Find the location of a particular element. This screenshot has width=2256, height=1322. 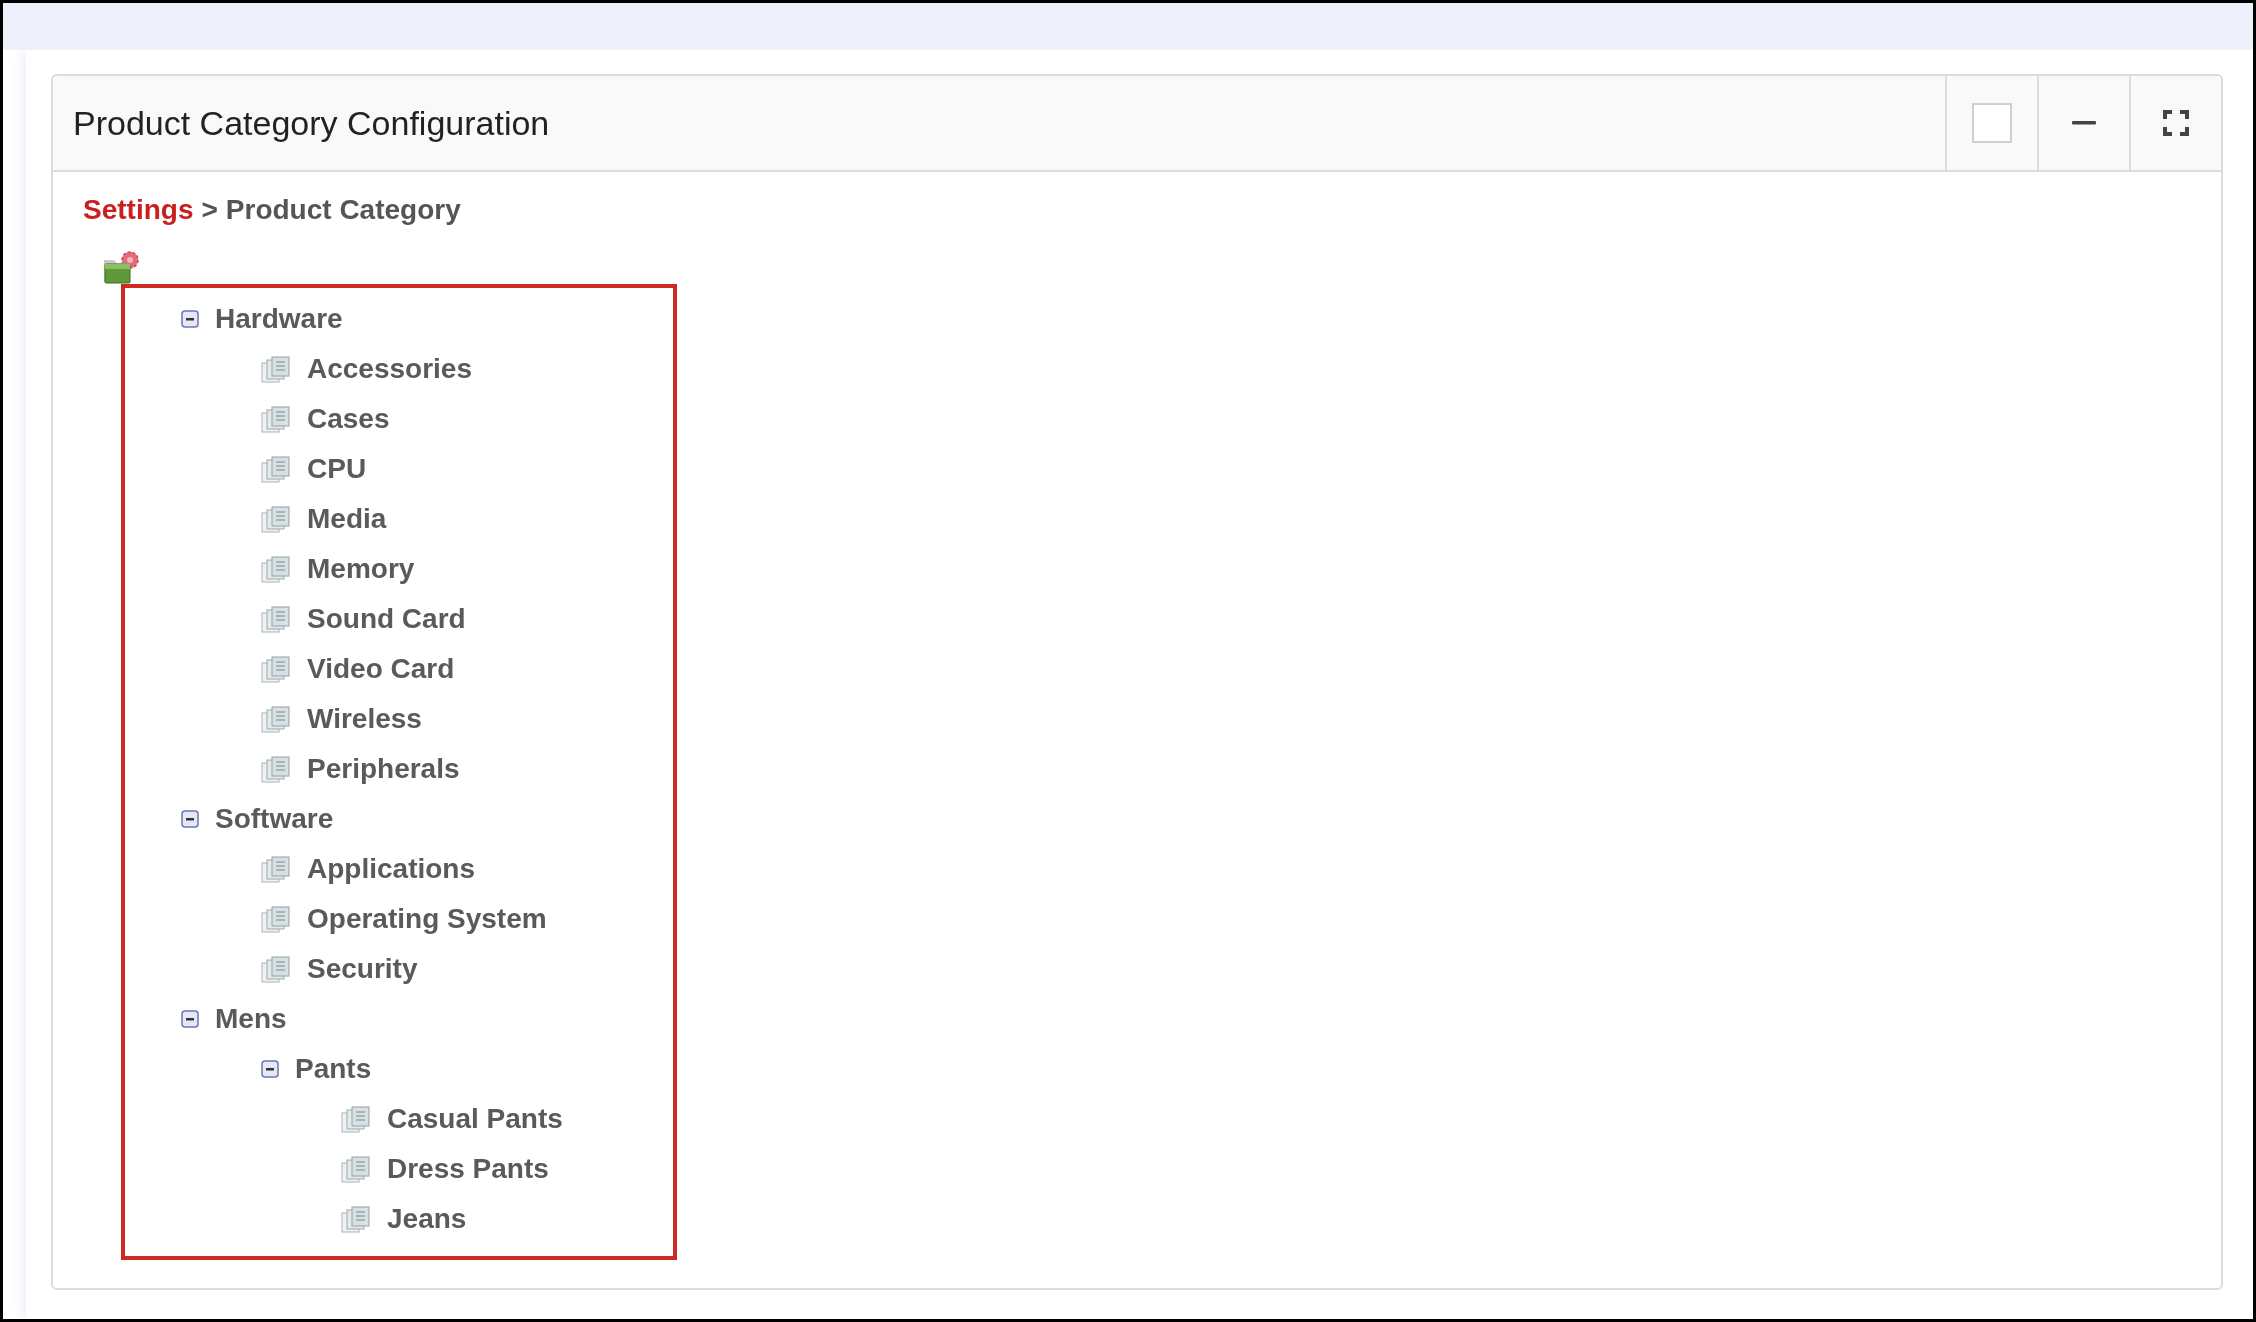

minus-icon is located at coordinates (2084, 123).